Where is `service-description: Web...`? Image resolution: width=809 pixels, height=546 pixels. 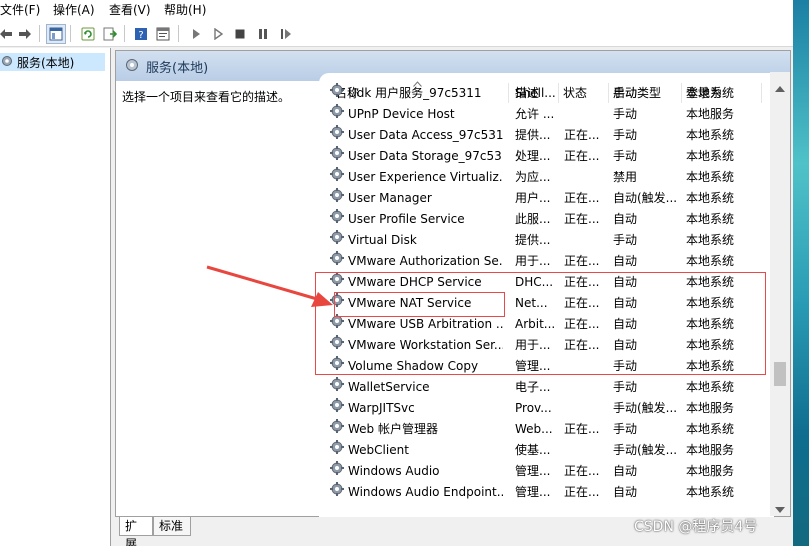
service-description: Web... is located at coordinates (534, 429).